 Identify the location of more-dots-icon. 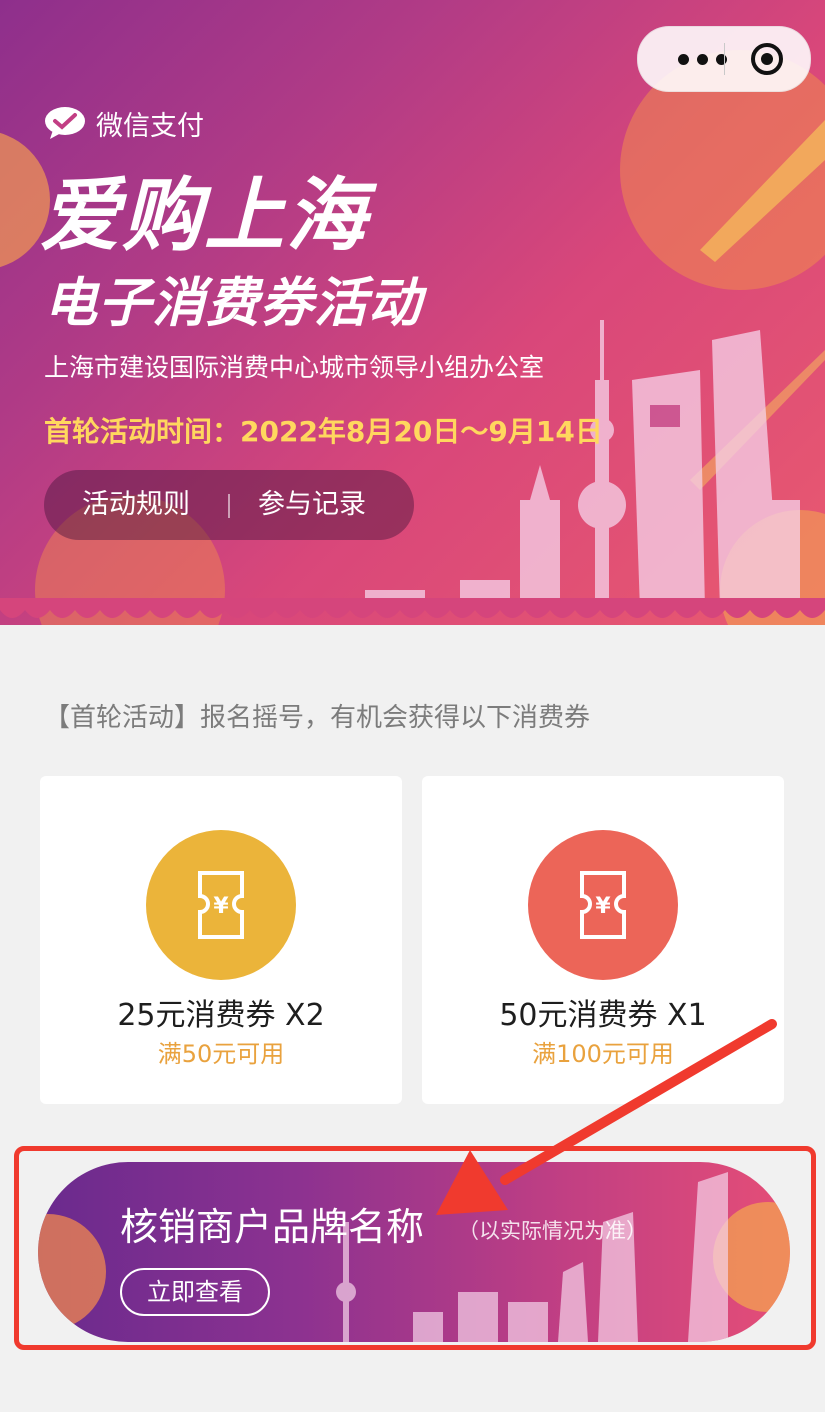
(703, 59).